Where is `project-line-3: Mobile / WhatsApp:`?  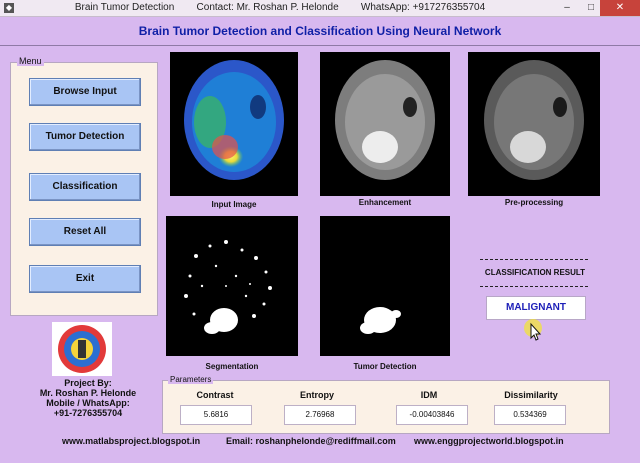 project-line-3: Mobile / WhatsApp: is located at coordinates (88, 403).